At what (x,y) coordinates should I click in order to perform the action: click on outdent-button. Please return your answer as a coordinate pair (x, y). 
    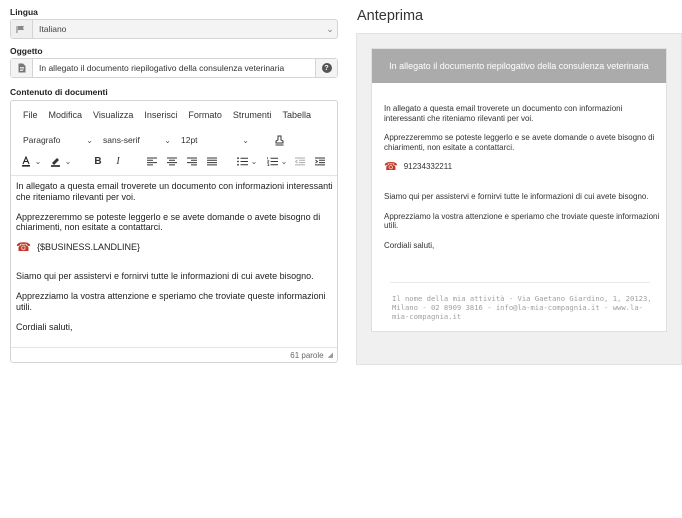
    Looking at the image, I should click on (300, 161).